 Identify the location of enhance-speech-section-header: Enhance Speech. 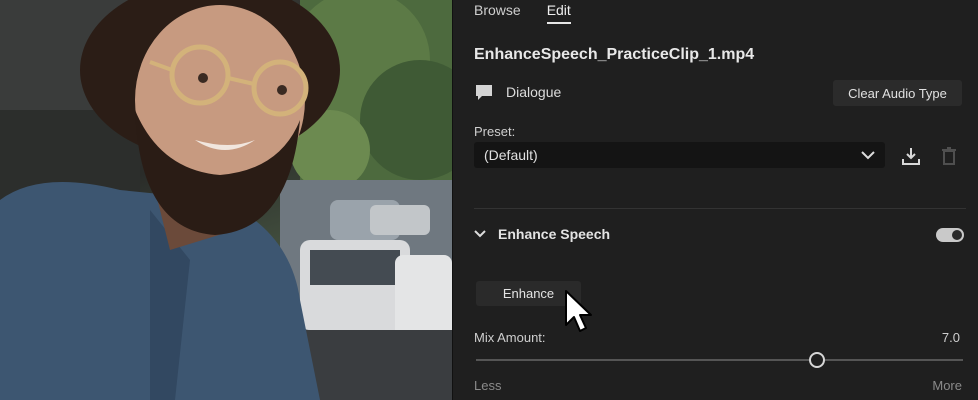
(542, 234).